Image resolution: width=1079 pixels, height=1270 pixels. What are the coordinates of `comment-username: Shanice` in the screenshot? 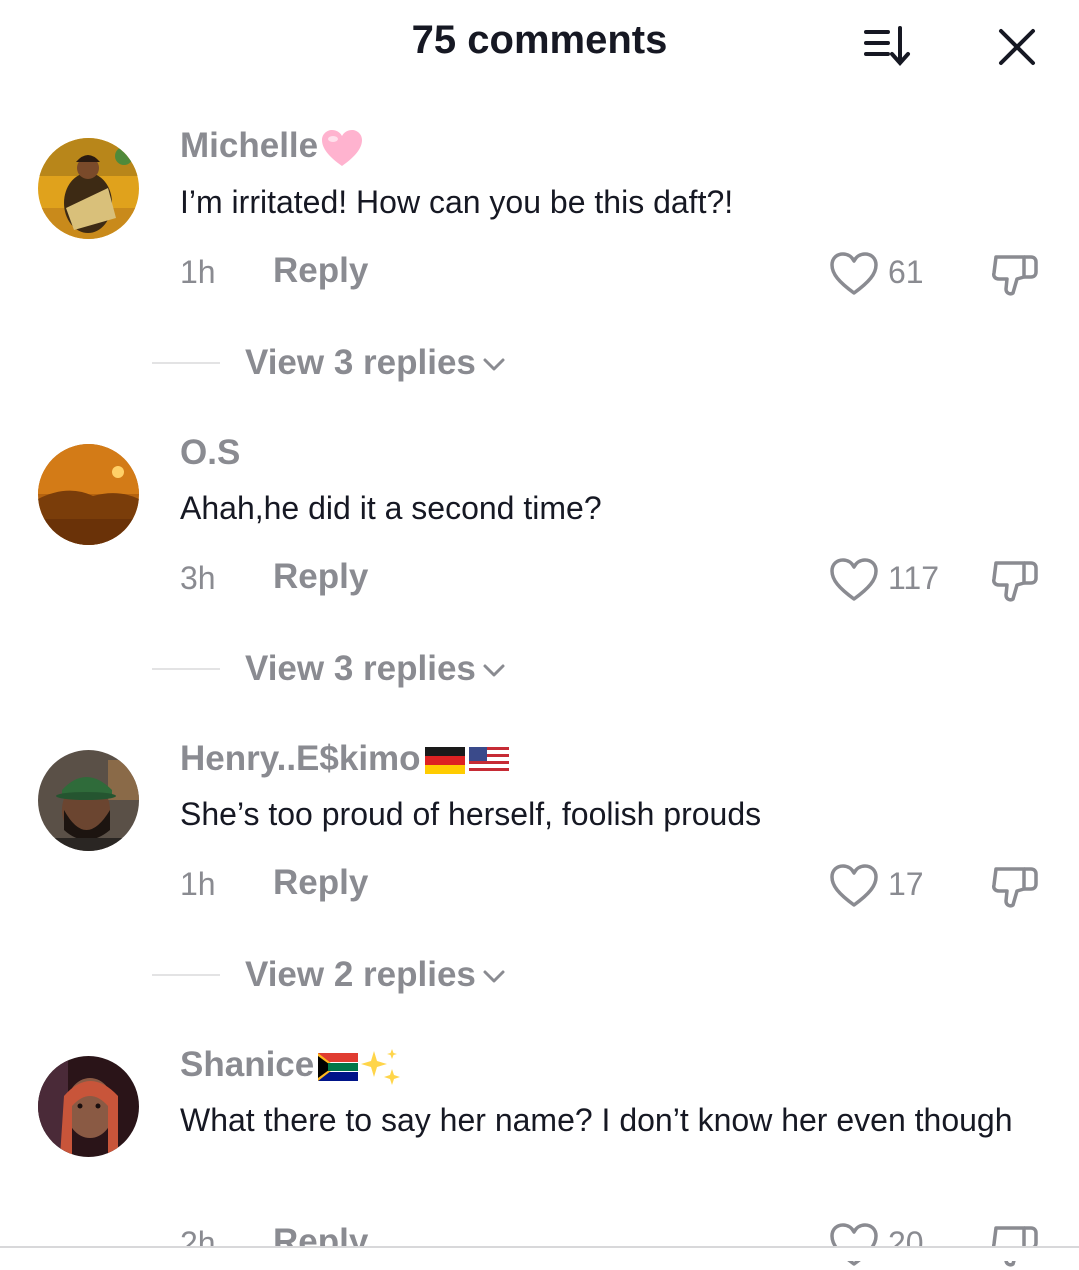 It's located at (291, 1066).